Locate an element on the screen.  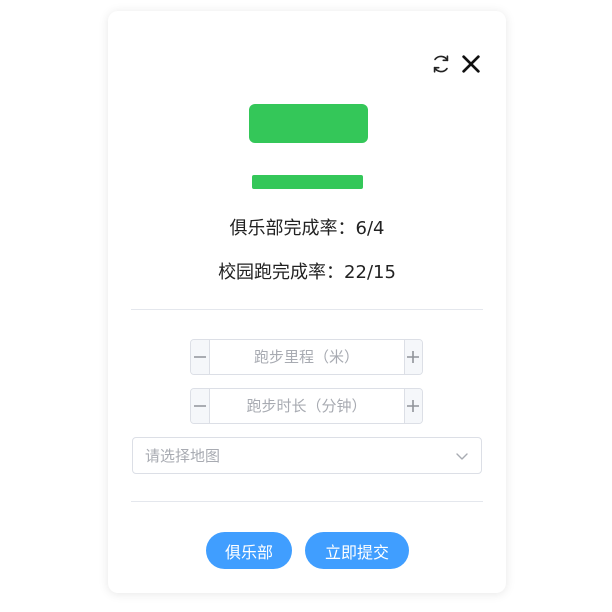
club-completion-rate: 俱乐部完成率：6/4 is located at coordinates (307, 228).